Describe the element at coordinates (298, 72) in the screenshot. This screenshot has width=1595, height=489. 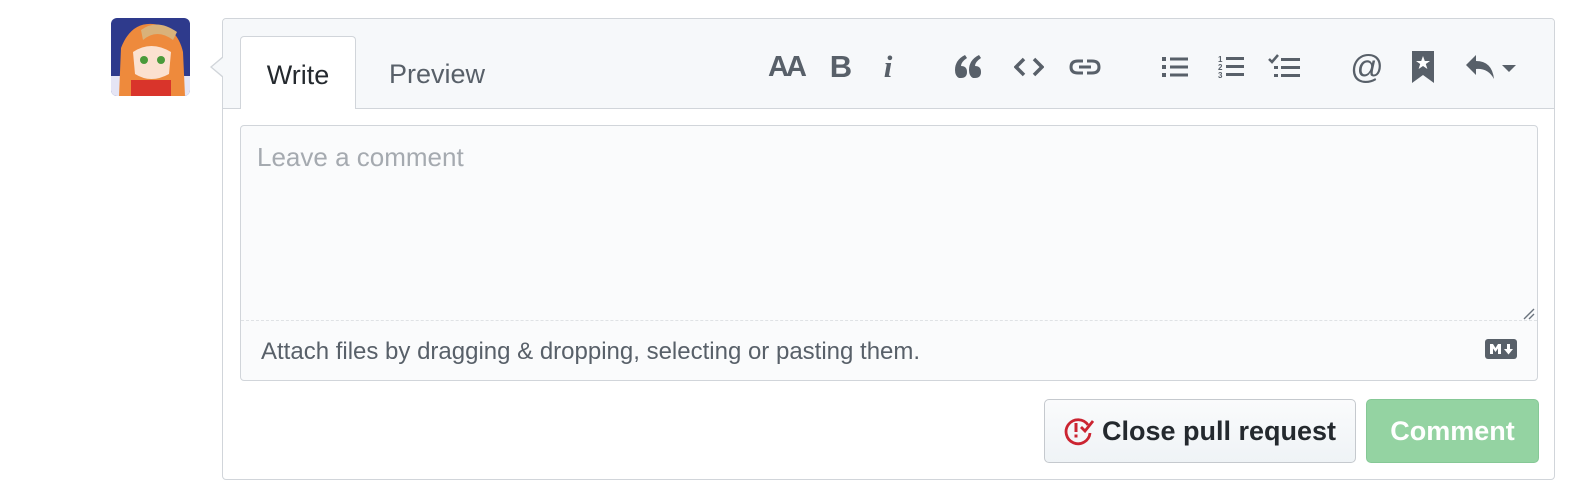
I see `tab-write: Write` at that location.